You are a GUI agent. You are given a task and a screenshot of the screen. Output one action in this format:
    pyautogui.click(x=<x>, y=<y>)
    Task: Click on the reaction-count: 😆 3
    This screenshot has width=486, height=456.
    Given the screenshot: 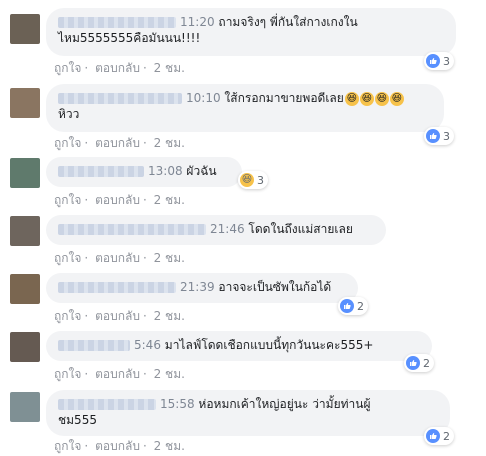 What is the action you would take?
    pyautogui.click(x=253, y=180)
    